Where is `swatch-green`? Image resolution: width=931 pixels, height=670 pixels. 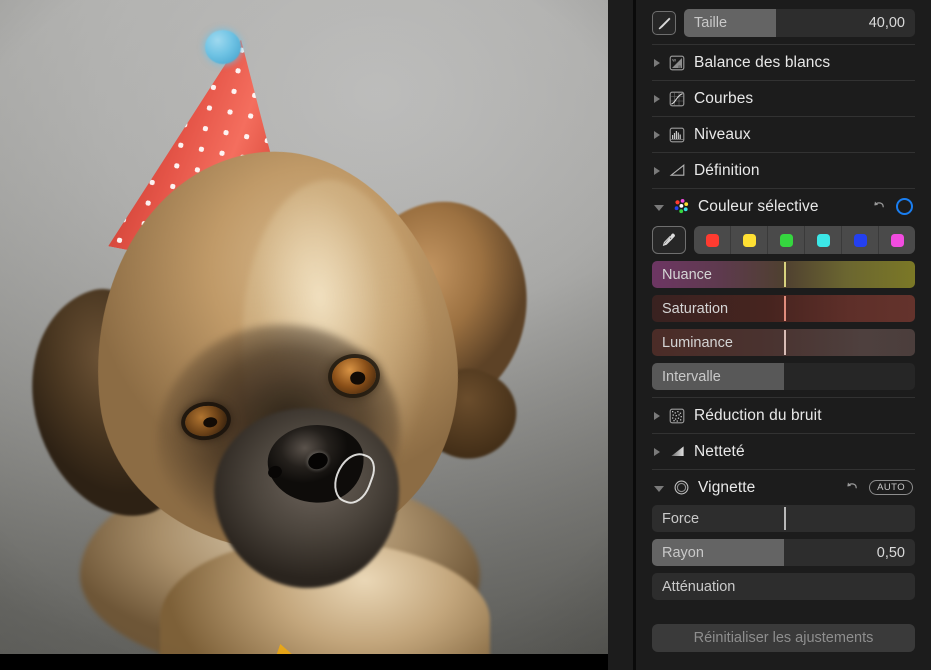
swatch-green is located at coordinates (786, 240).